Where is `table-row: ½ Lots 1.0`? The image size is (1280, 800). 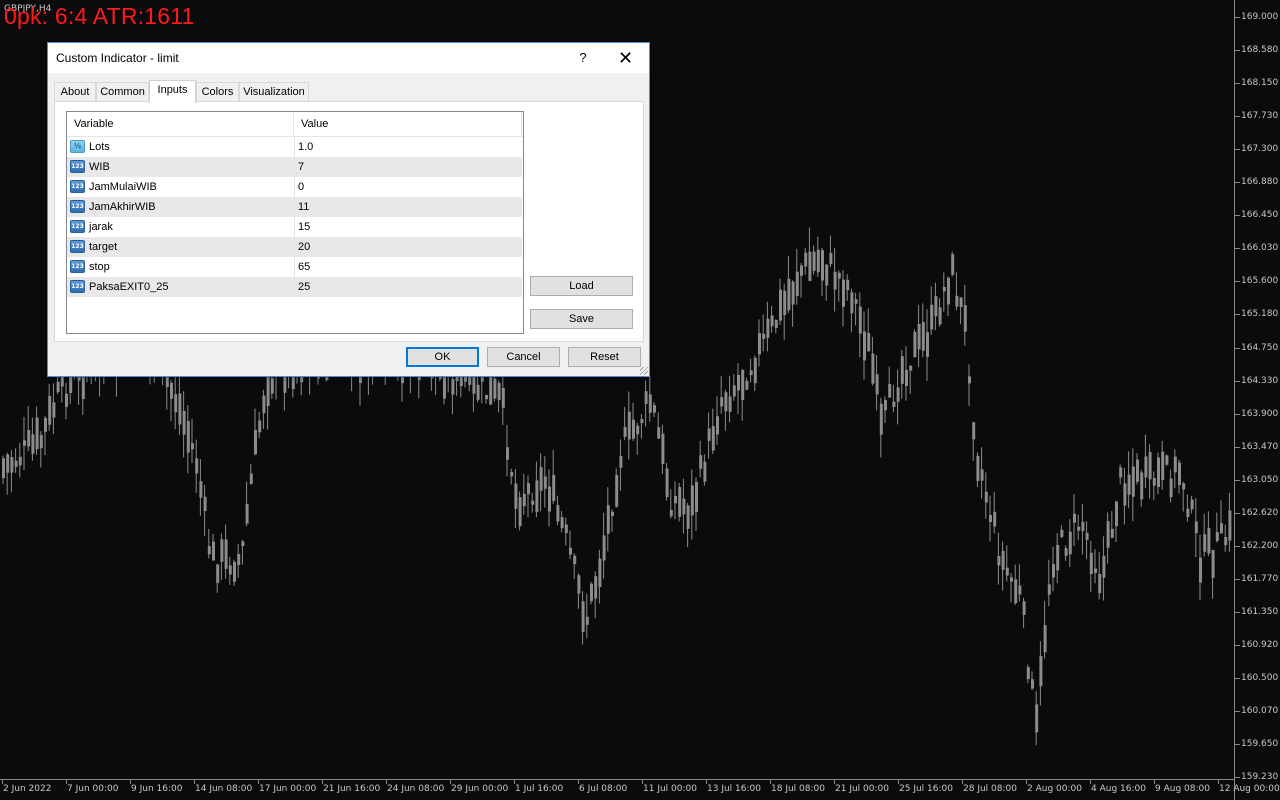
table-row: ½ Lots 1.0 is located at coordinates (294, 147).